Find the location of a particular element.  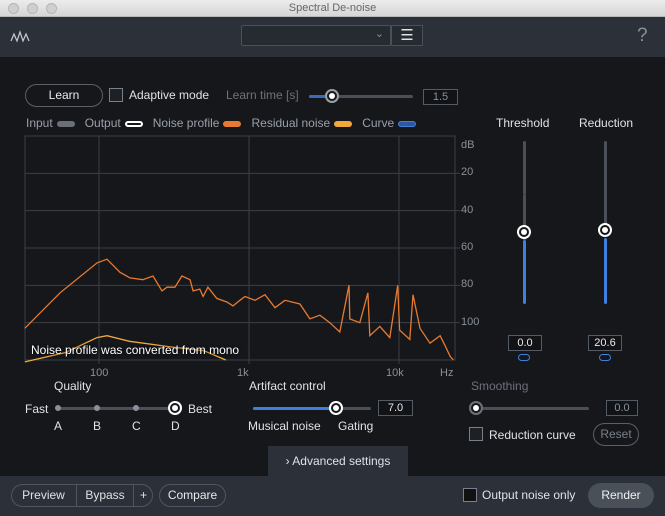

hz-unit-label: Hz is located at coordinates (447, 373).